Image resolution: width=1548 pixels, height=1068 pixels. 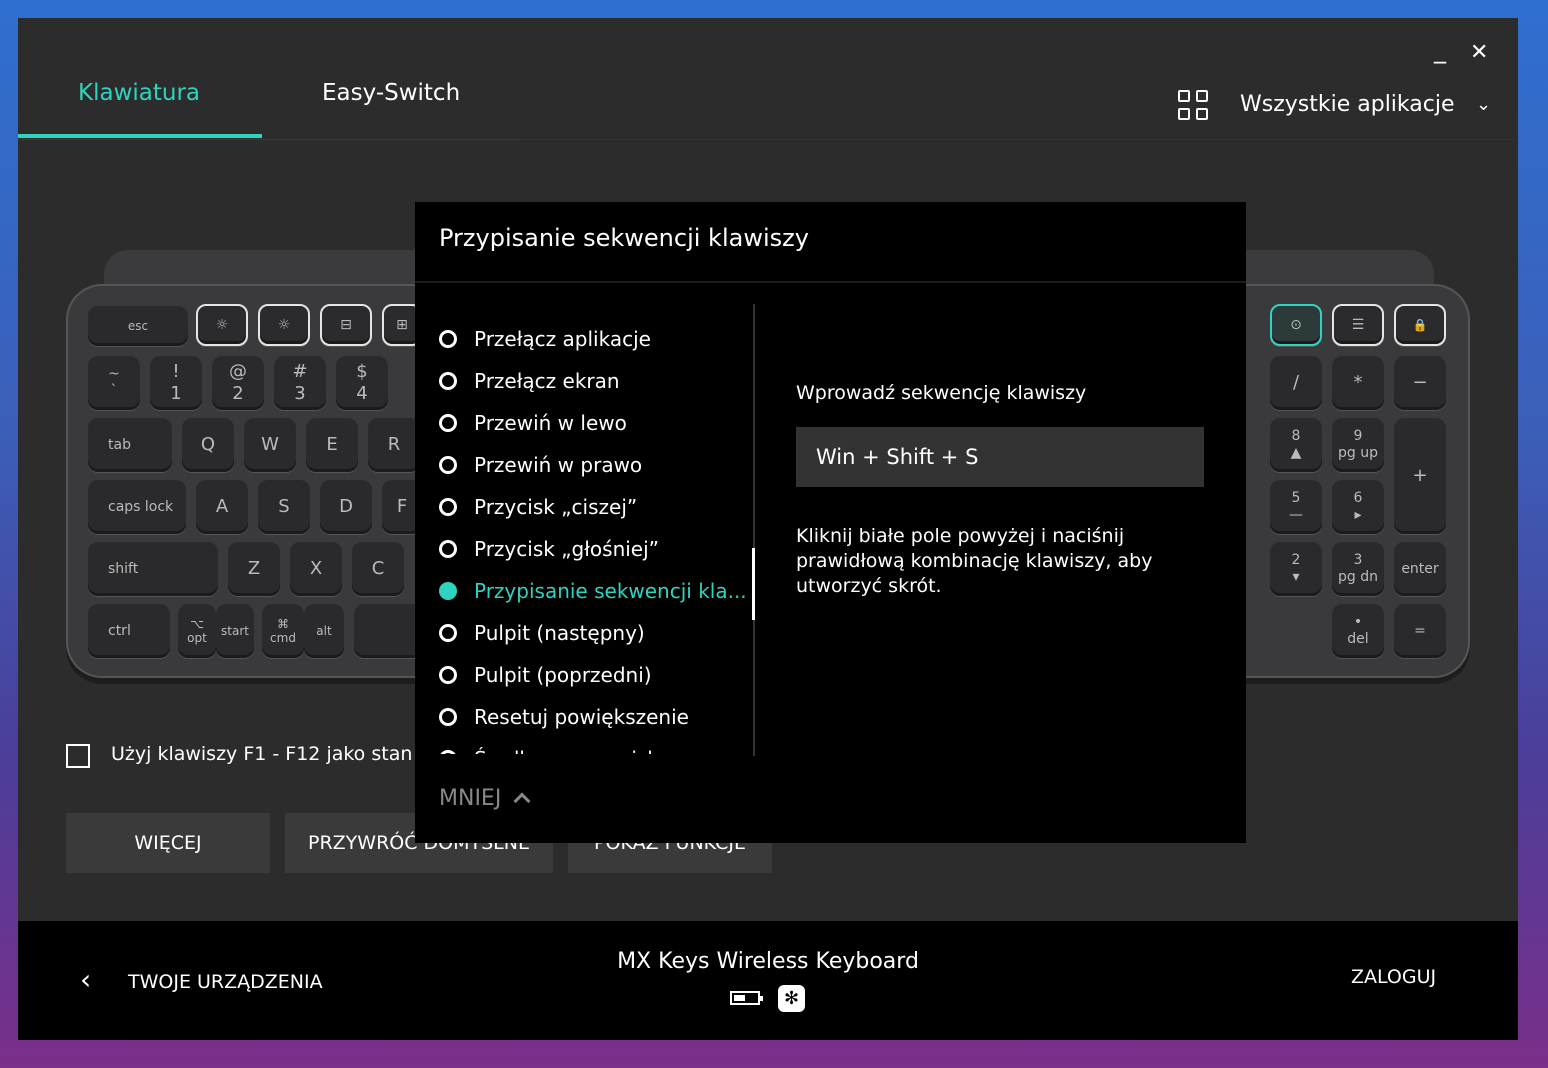 I want to click on action-list-item: Przełącz aplikacje, so click(x=545, y=339).